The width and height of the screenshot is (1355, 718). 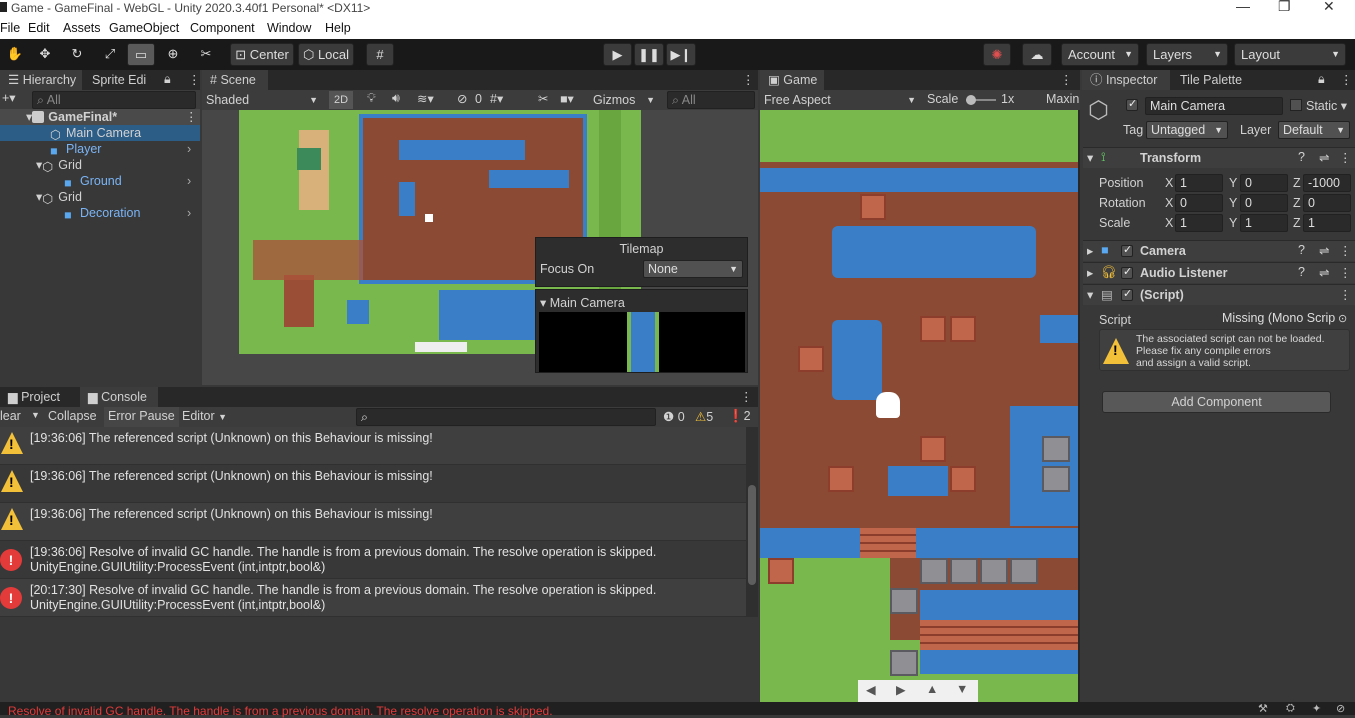 What do you see at coordinates (711, 100) in the screenshot?
I see `scene-search-input: ⌕ All` at bounding box center [711, 100].